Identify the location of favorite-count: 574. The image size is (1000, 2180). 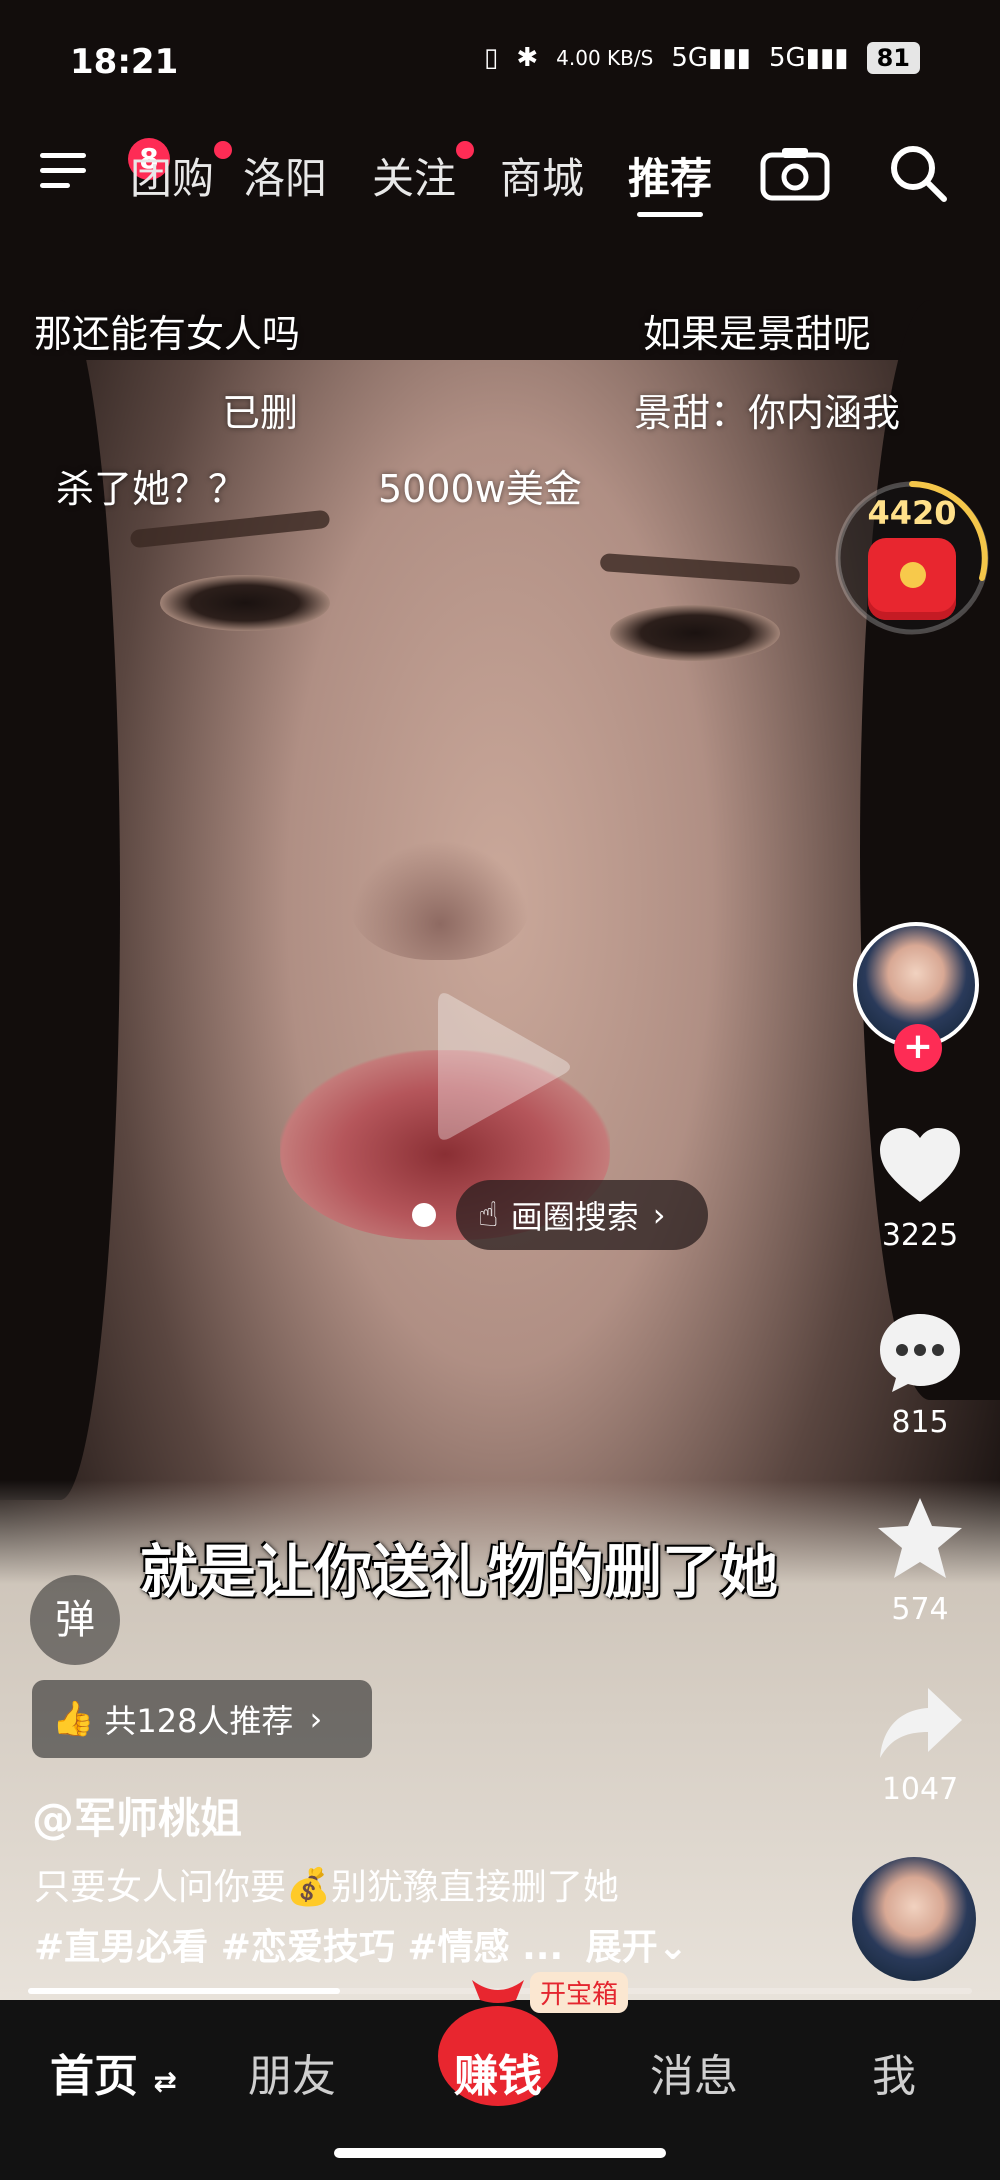
(920, 1609).